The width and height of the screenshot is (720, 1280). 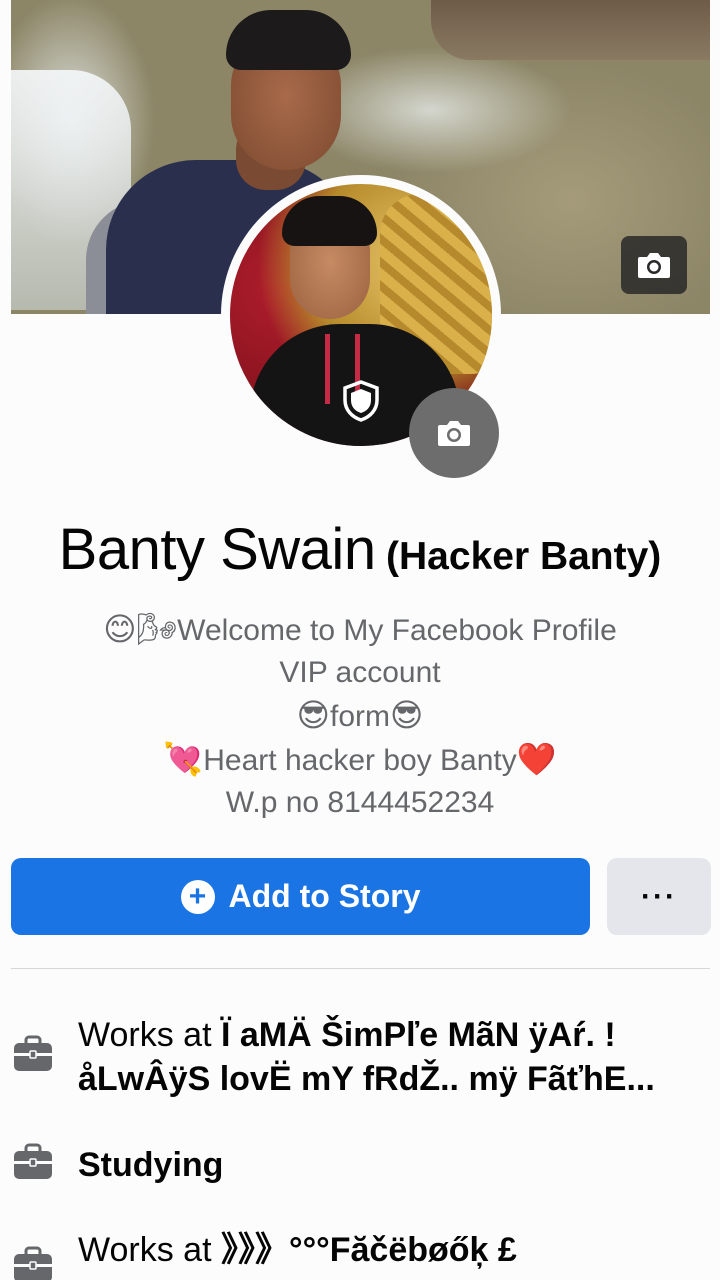 I want to click on avatar-camera-button, so click(x=454, y=433).